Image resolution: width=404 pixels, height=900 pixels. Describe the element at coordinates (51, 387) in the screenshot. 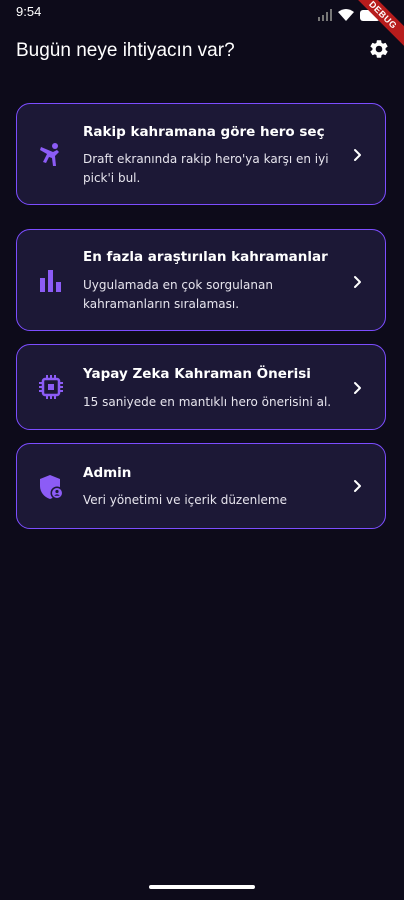

I see `chip-icon` at that location.